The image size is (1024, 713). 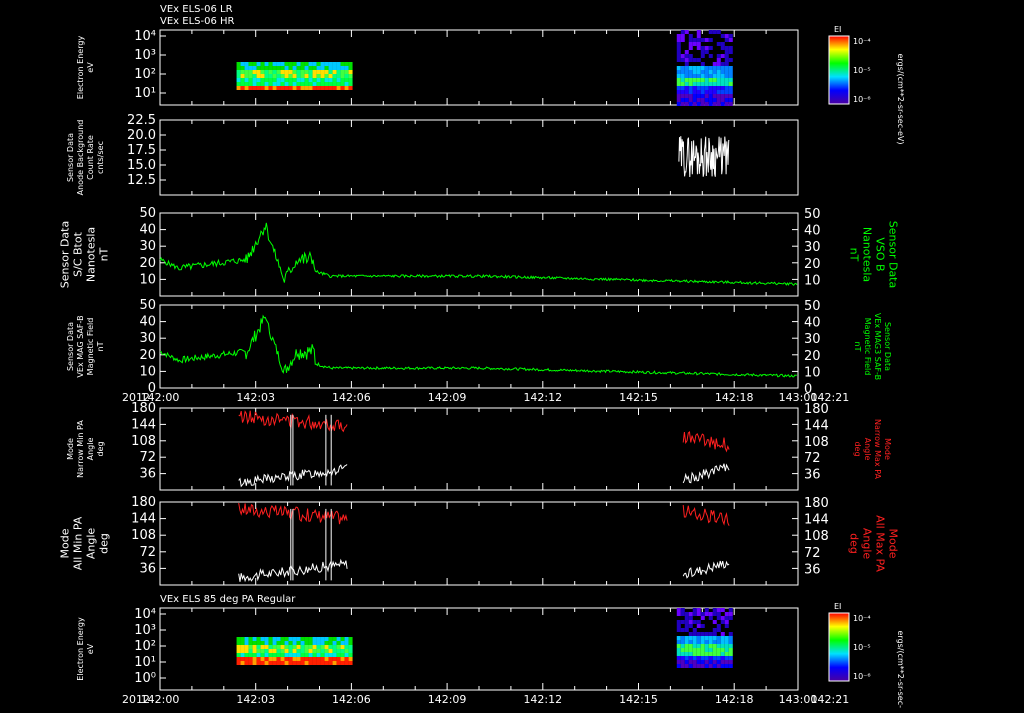 What do you see at coordinates (478, 346) in the screenshot?
I see `series-line` at bounding box center [478, 346].